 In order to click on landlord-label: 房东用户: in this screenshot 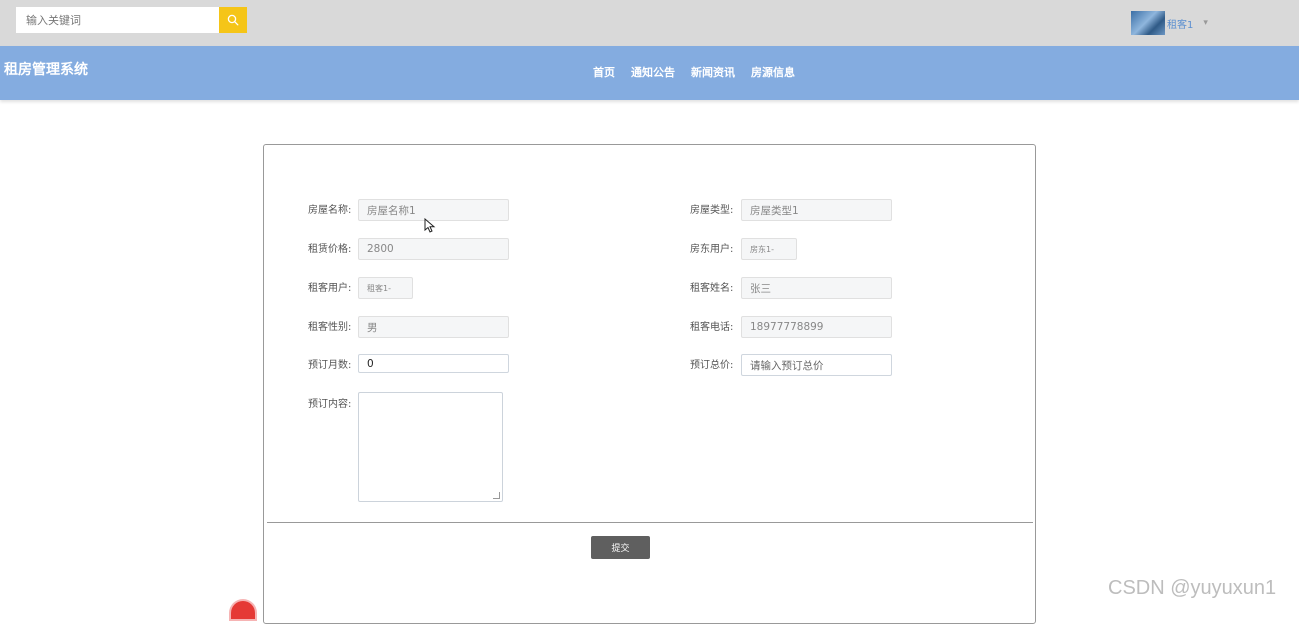, I will do `click(712, 249)`.